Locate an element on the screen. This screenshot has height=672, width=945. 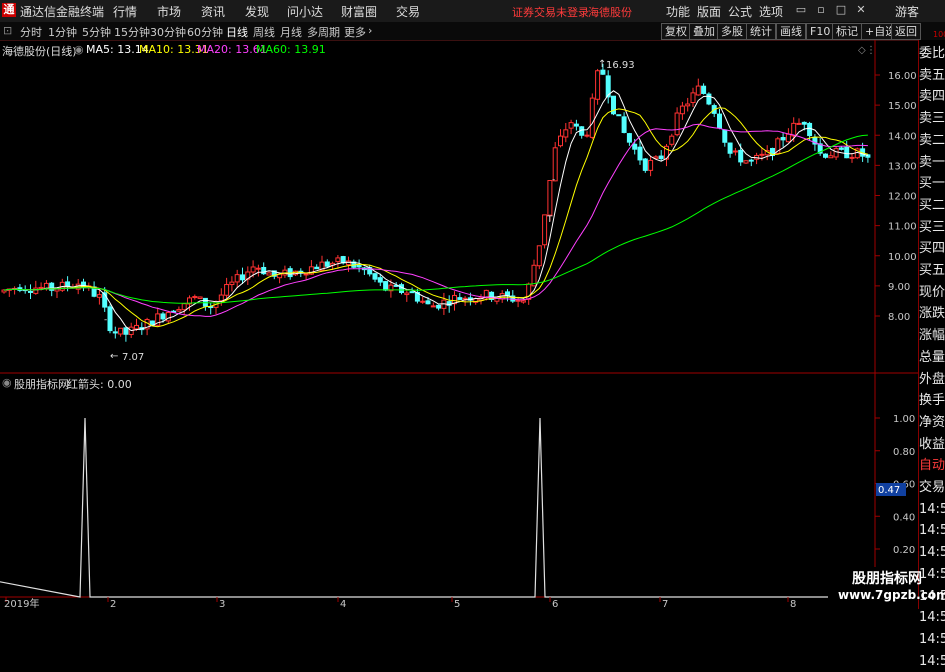
period-tab-more: 更多 is located at coordinates (355, 32).